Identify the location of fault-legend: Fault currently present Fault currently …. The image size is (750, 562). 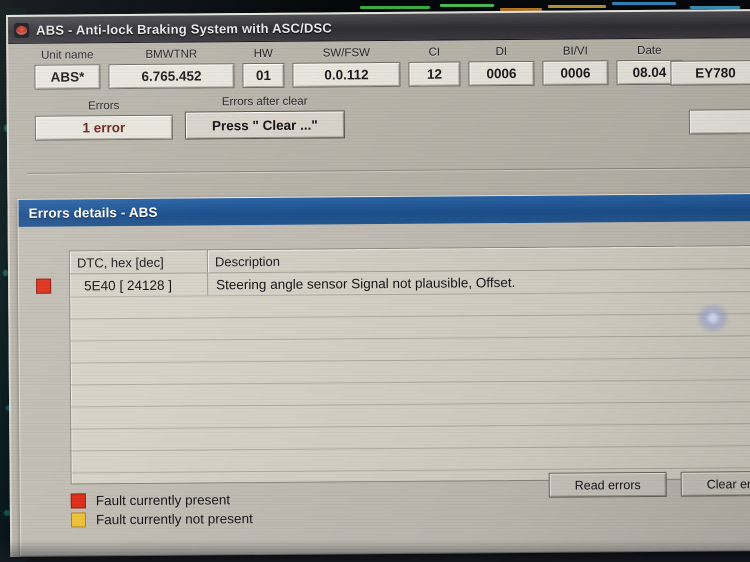
(161, 511).